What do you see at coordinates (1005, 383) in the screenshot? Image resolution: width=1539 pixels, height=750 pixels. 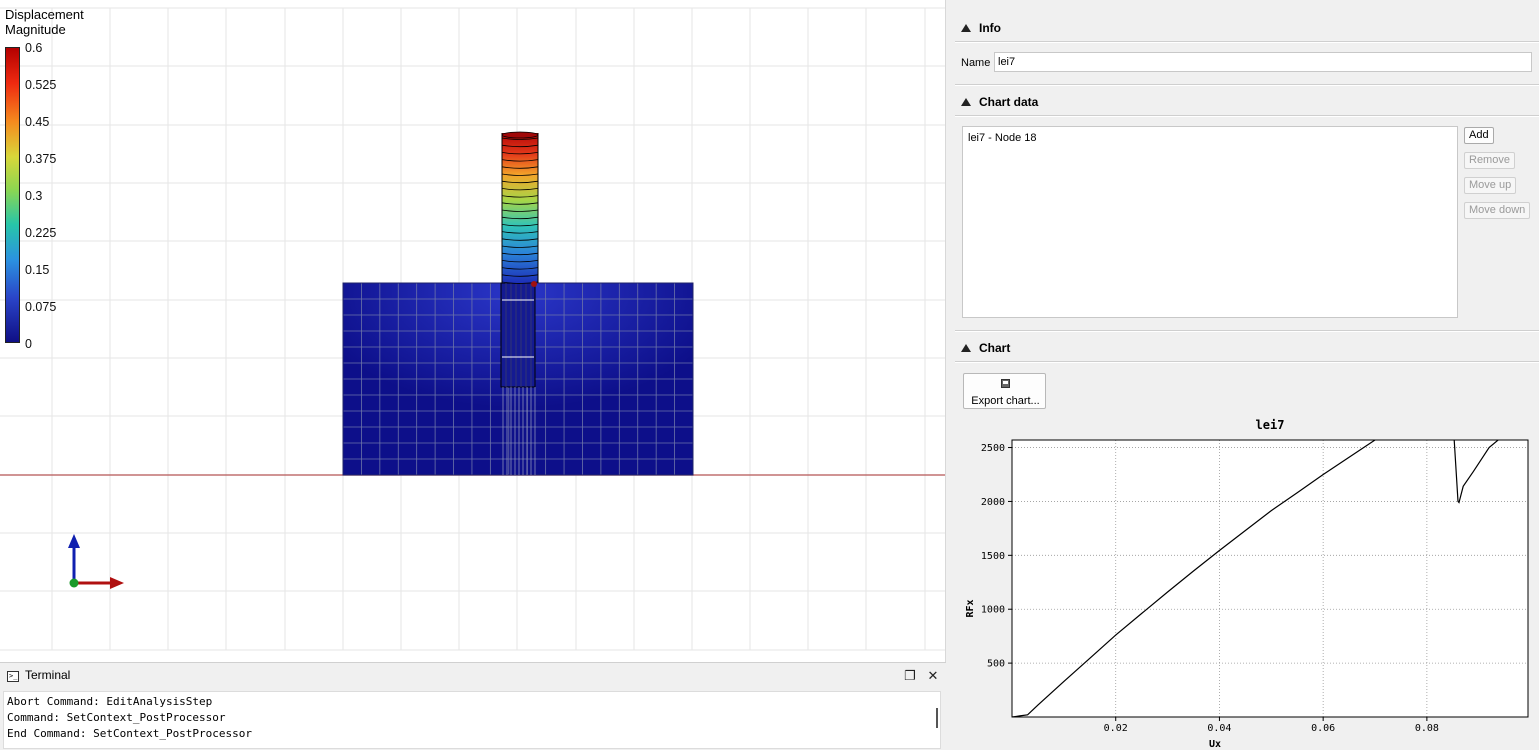 I see `save-icon` at bounding box center [1005, 383].